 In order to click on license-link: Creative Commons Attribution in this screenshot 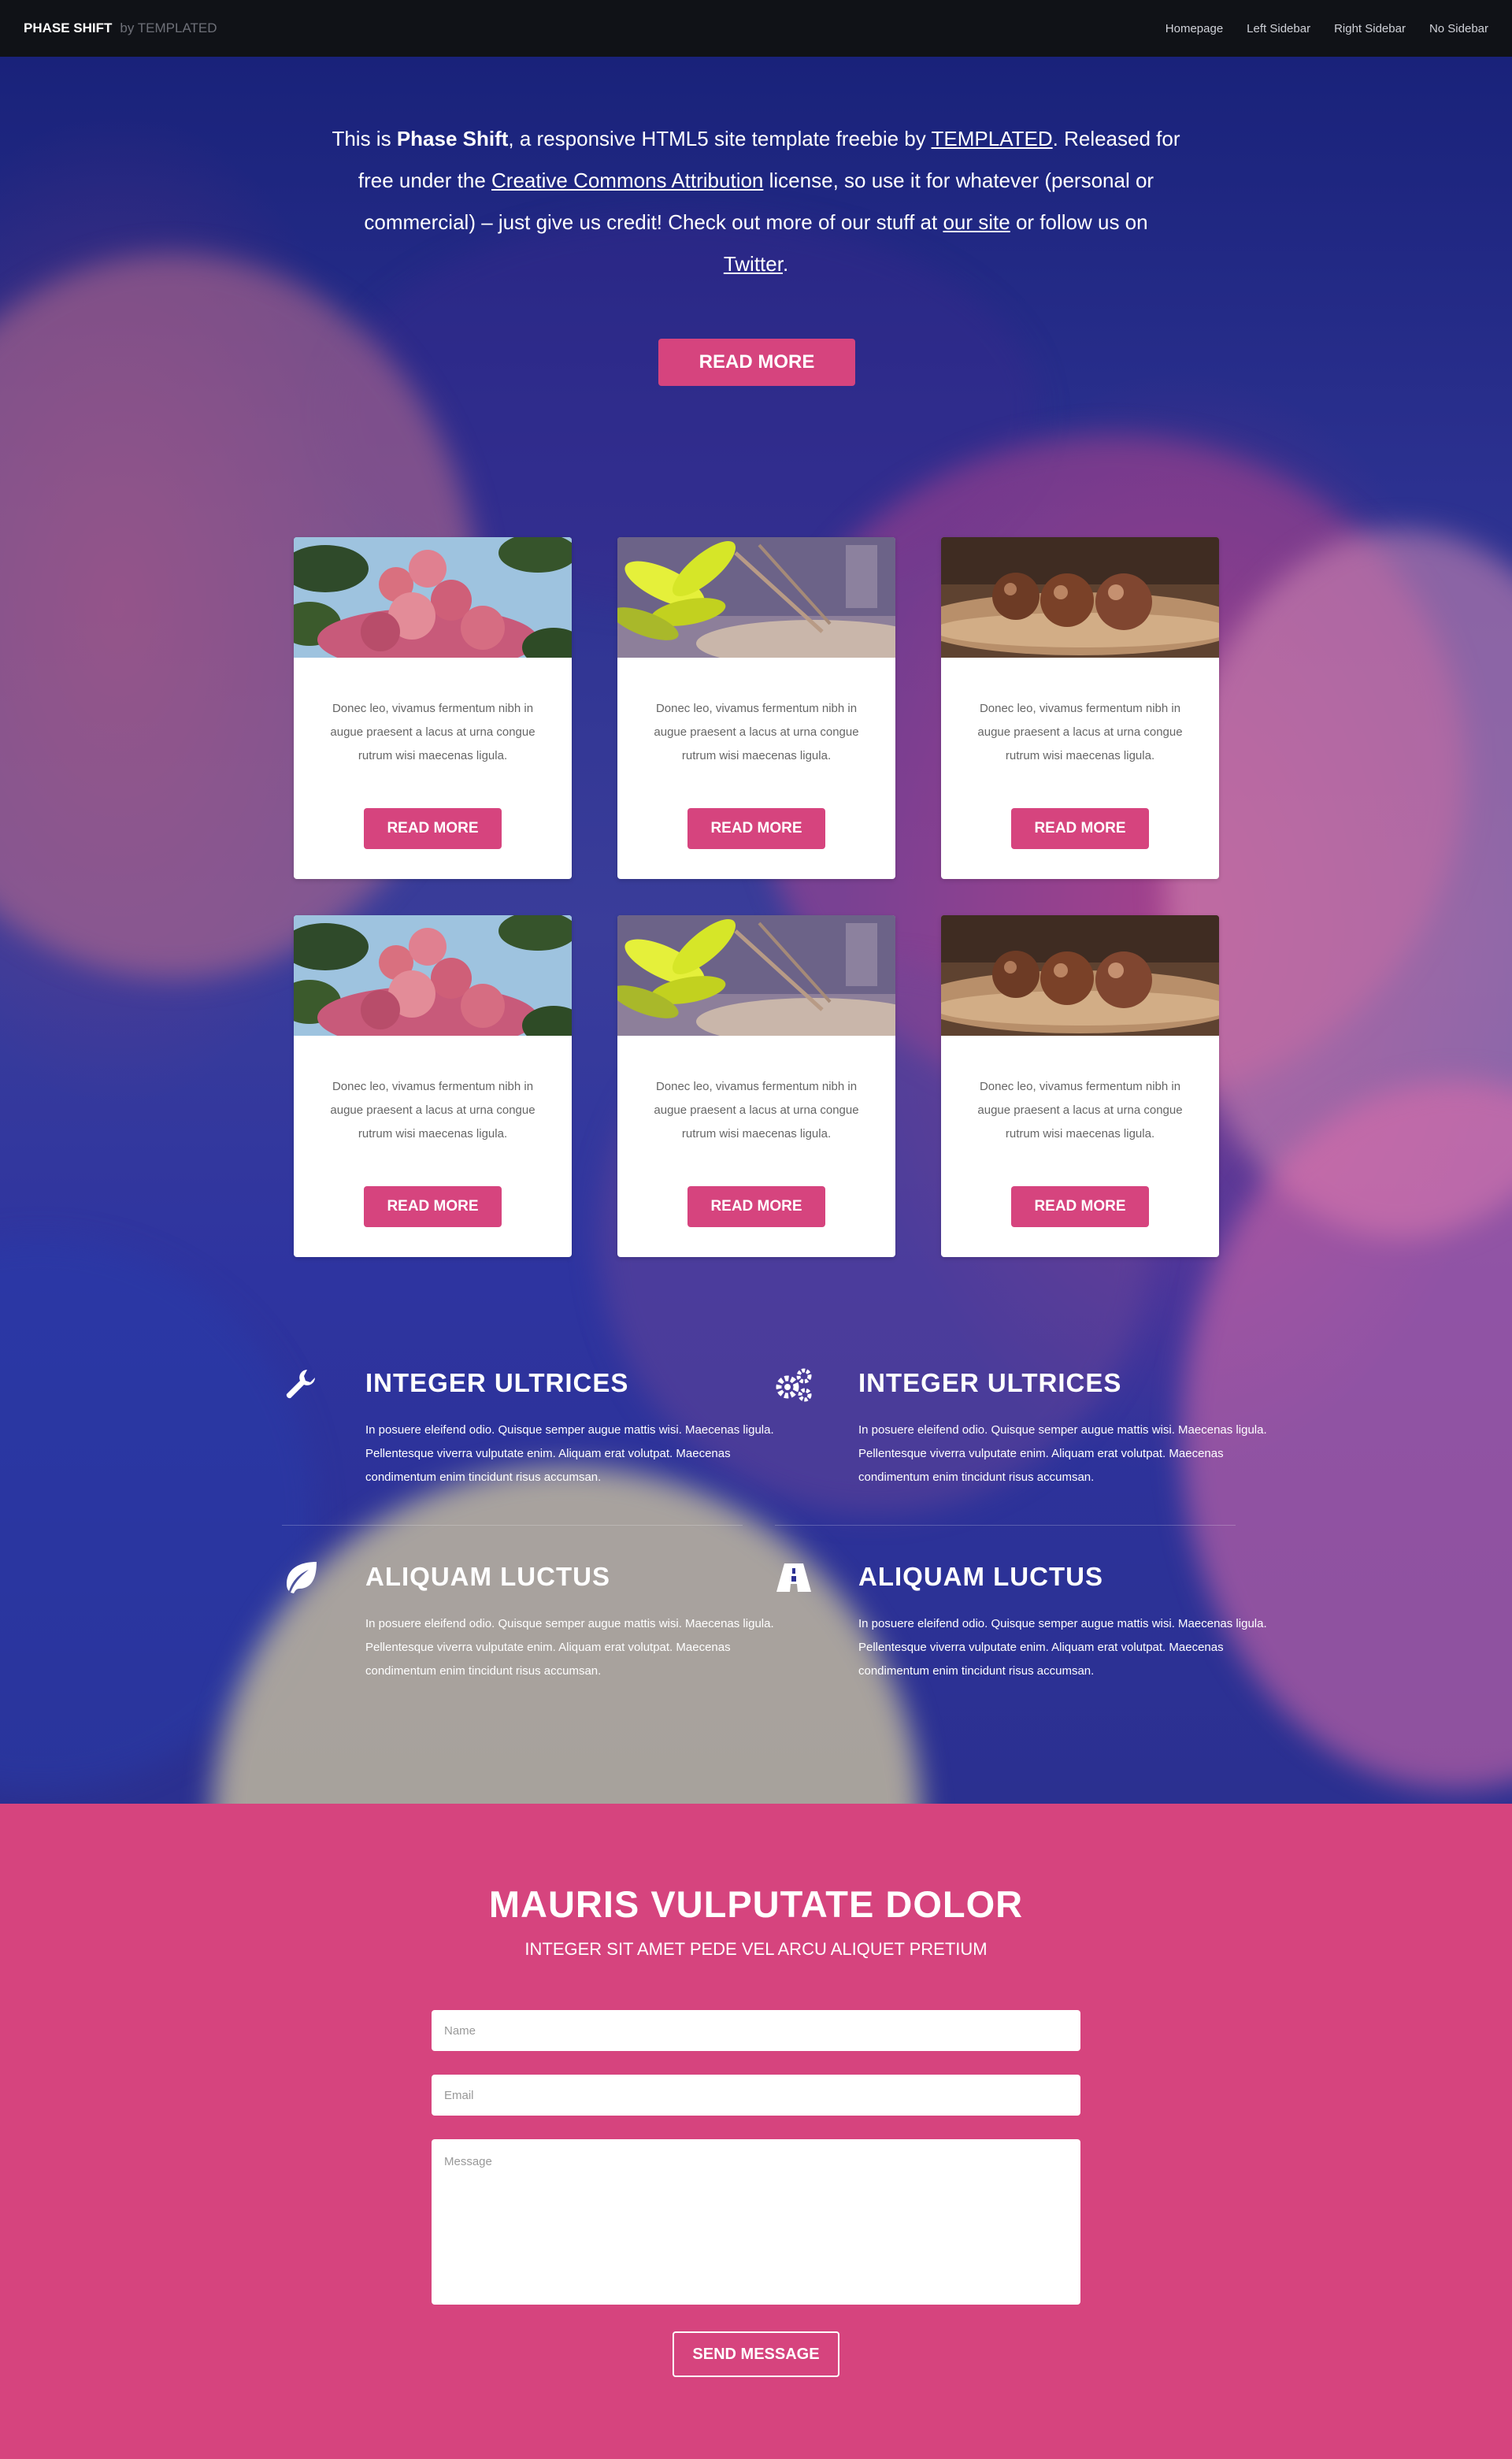, I will do `click(627, 180)`.